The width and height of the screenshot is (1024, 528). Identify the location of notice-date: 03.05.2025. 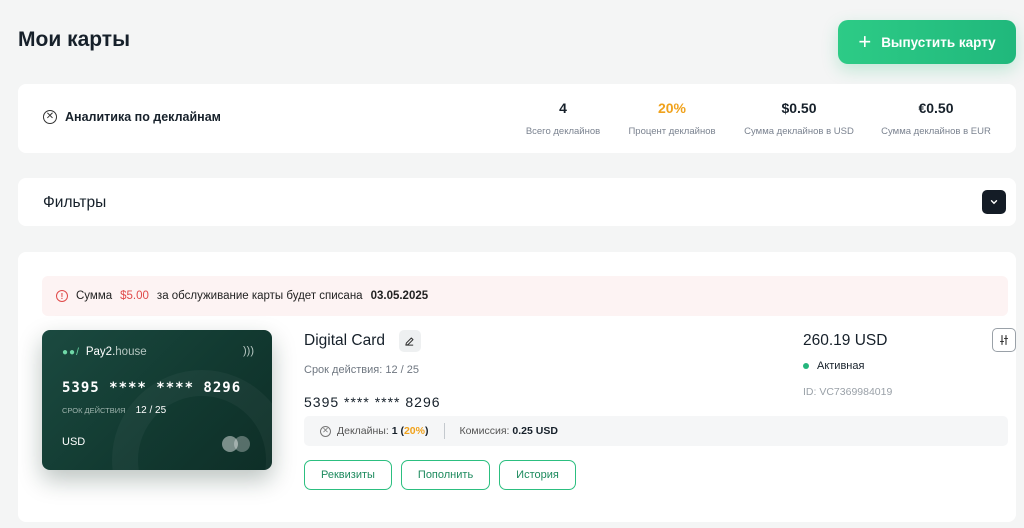
(399, 296).